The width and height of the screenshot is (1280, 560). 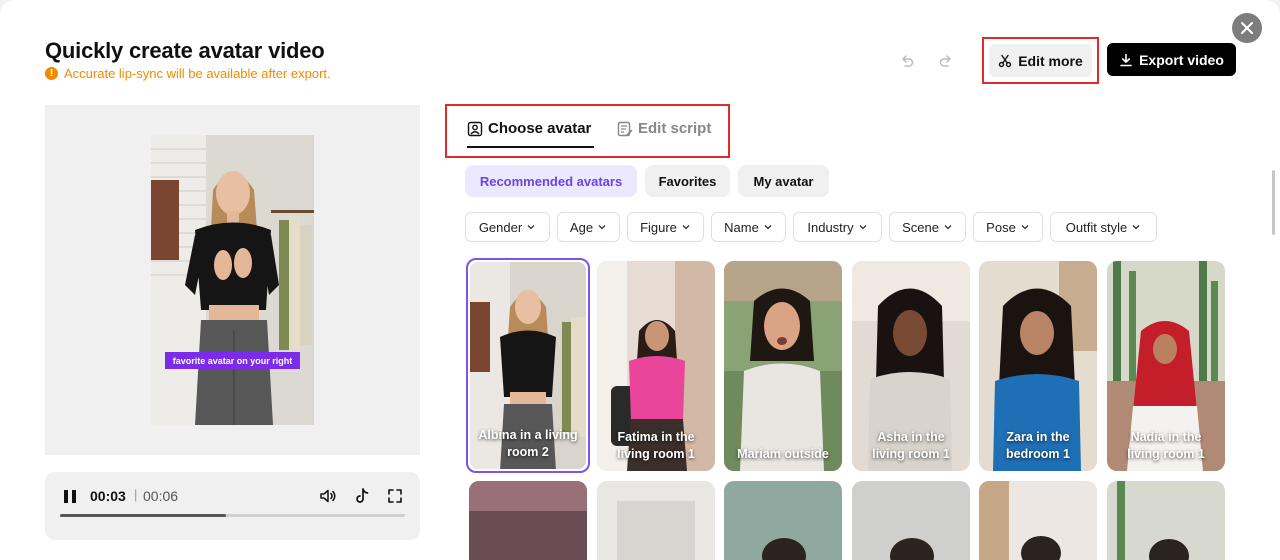 I want to click on avatar-thumbnail: Asha in the living room 1, so click(x=911, y=366).